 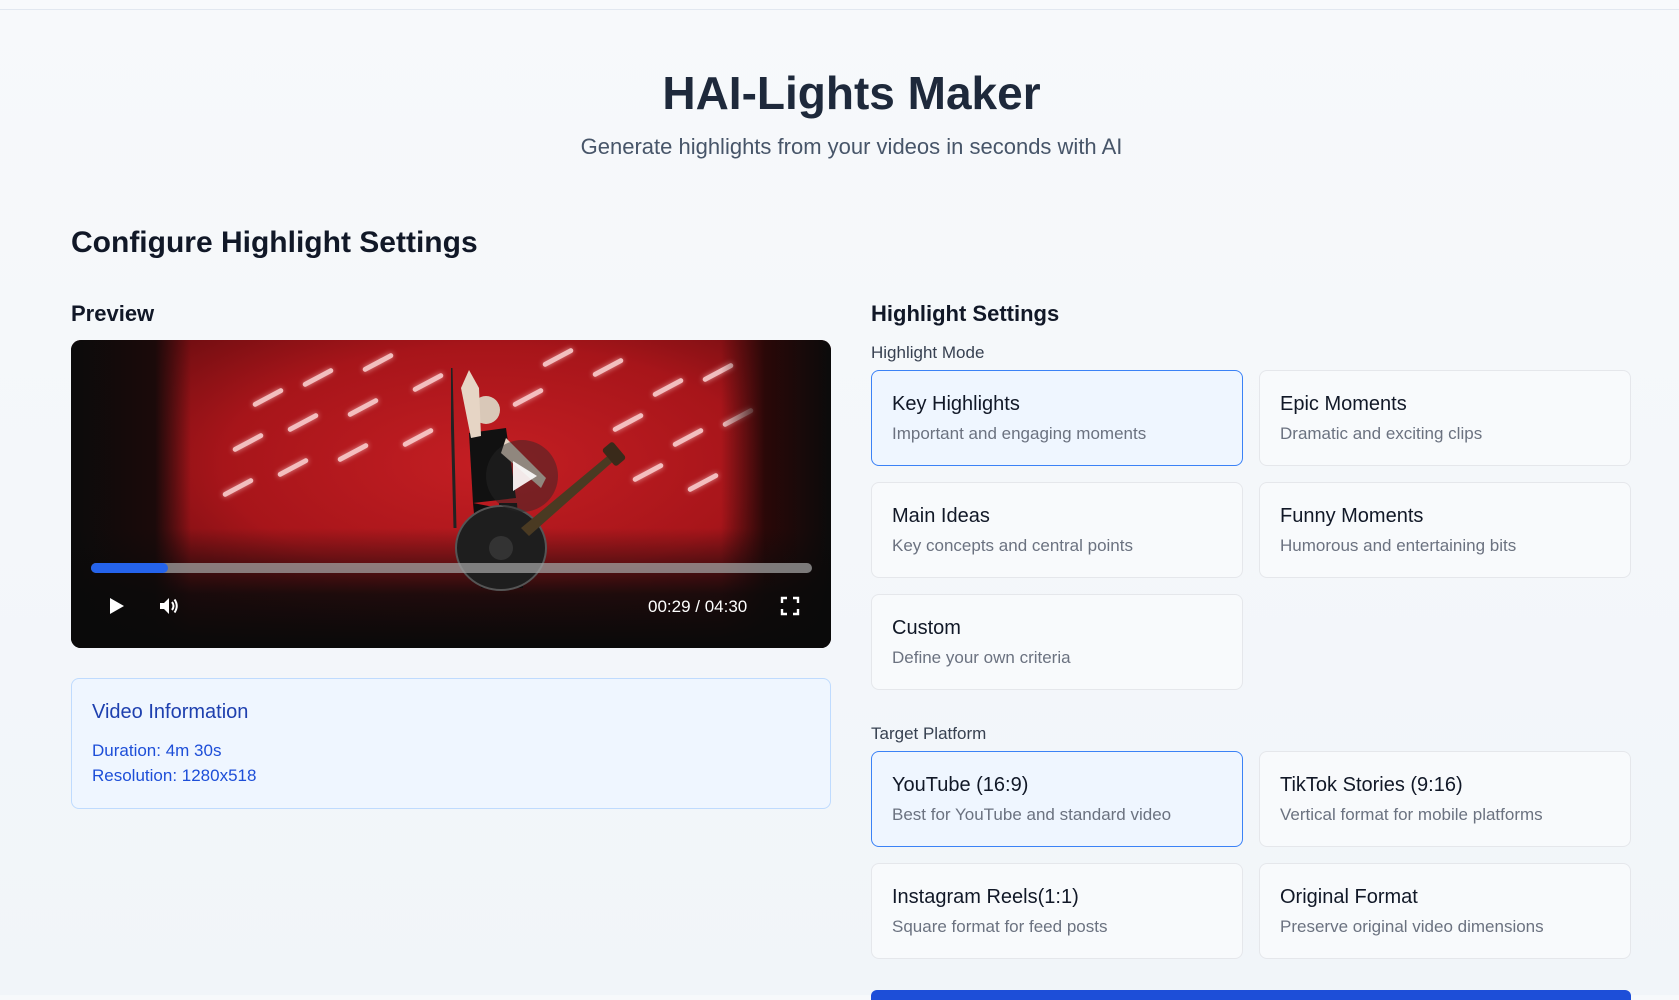 What do you see at coordinates (790, 606) in the screenshot?
I see `fullscreen-icon` at bounding box center [790, 606].